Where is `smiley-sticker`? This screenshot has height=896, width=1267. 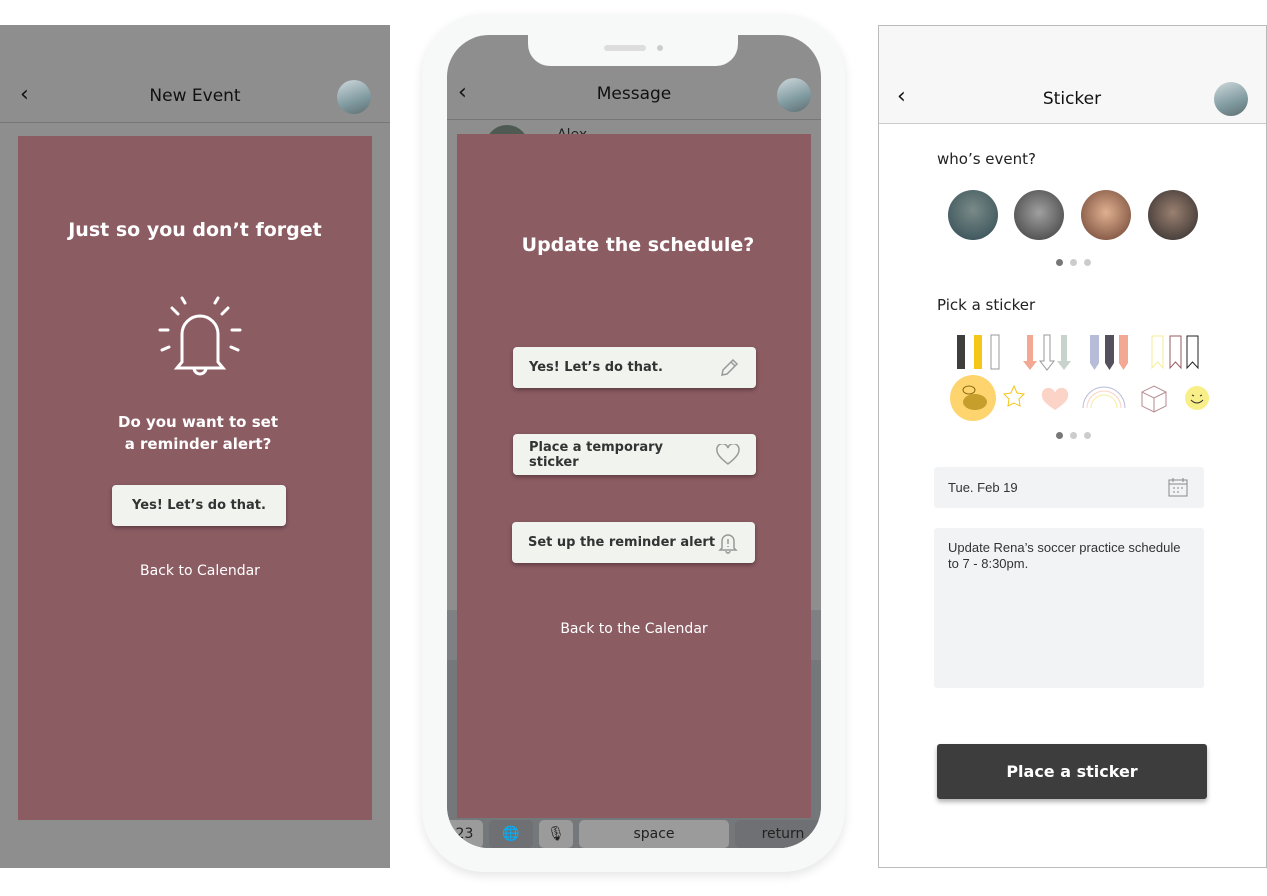
smiley-sticker is located at coordinates (1197, 398).